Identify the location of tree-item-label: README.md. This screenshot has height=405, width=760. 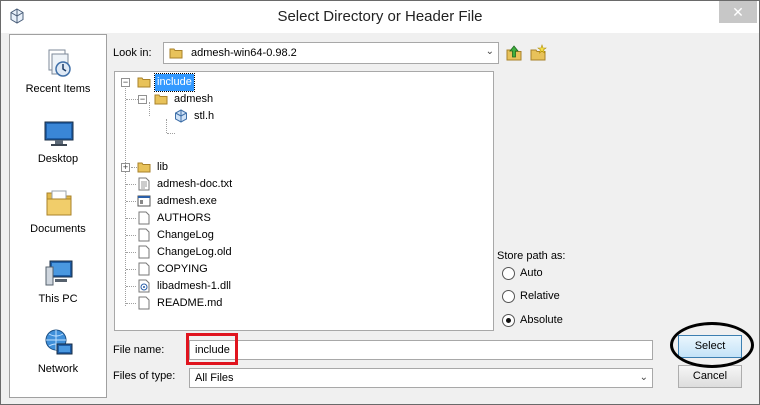
(190, 303).